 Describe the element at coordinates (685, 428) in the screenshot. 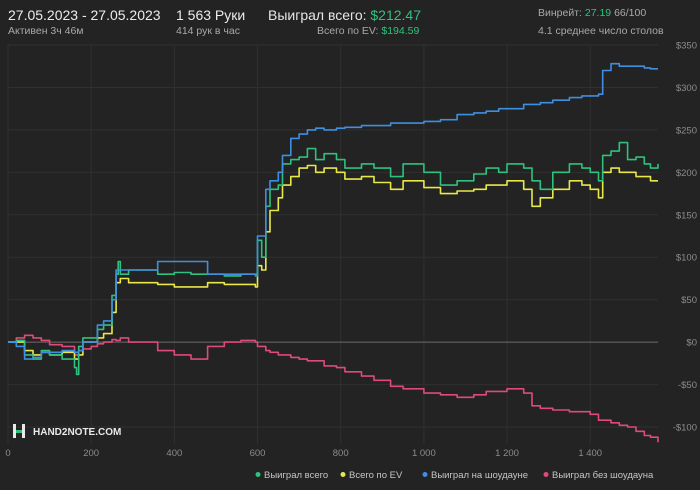

I see `y-tick-label: -$100` at that location.